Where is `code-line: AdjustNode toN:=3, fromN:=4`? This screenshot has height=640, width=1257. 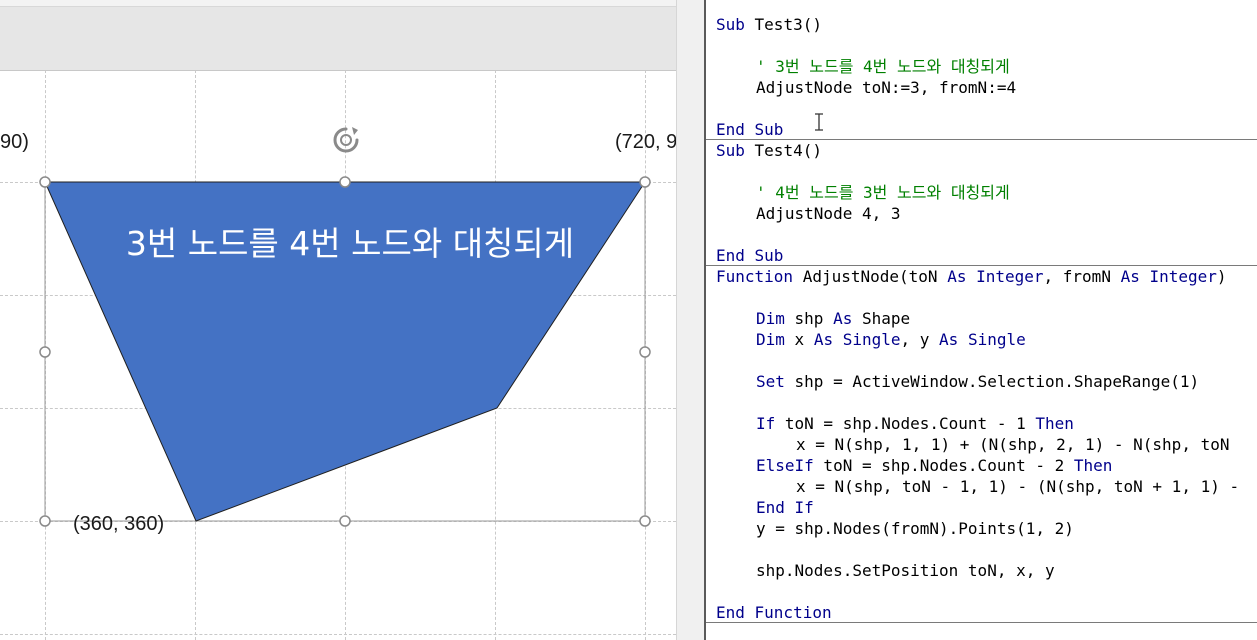
code-line: AdjustNode toN:=3, fromN:=4 is located at coordinates (886, 87).